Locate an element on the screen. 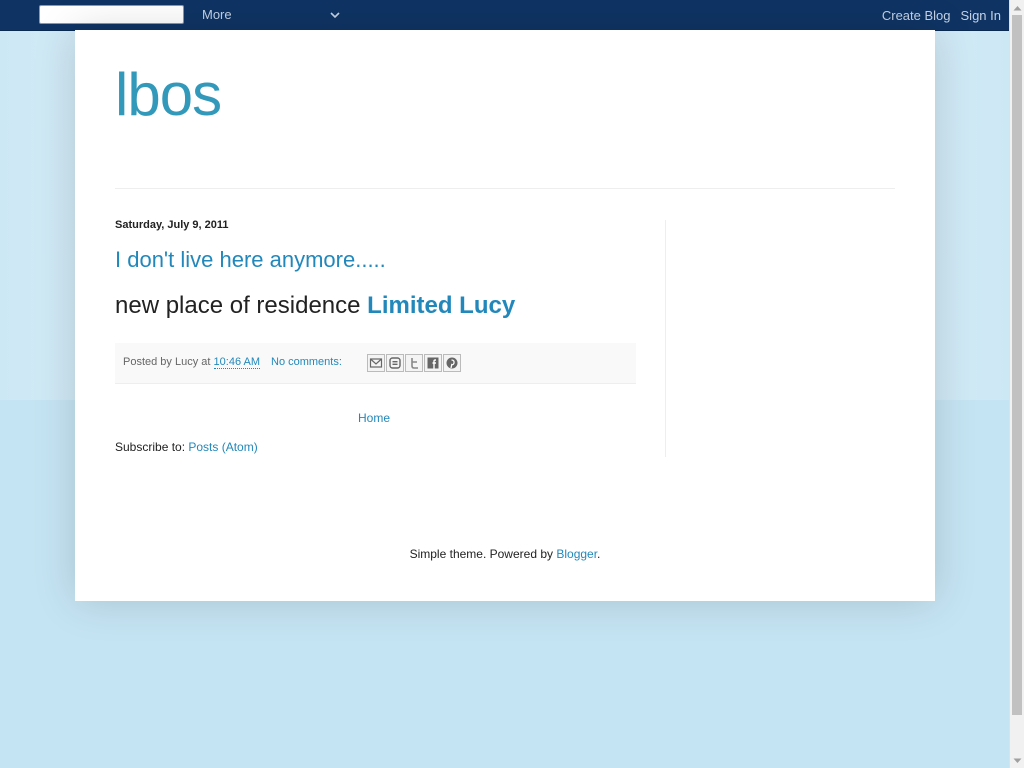 This screenshot has height=768, width=1024. pinterest-icon is located at coordinates (452, 363).